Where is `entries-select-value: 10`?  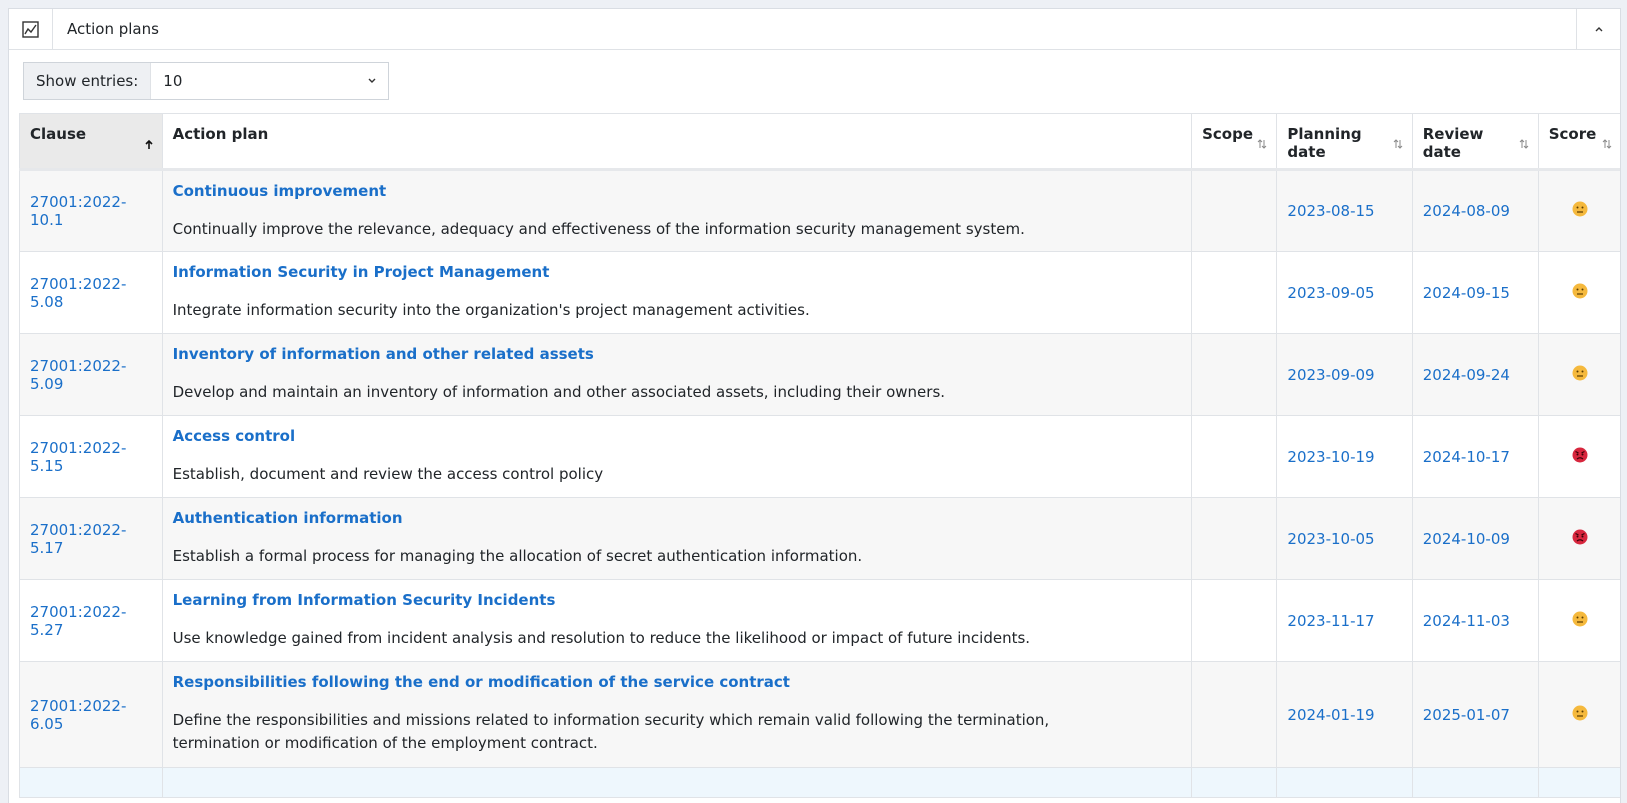 entries-select-value: 10 is located at coordinates (173, 81).